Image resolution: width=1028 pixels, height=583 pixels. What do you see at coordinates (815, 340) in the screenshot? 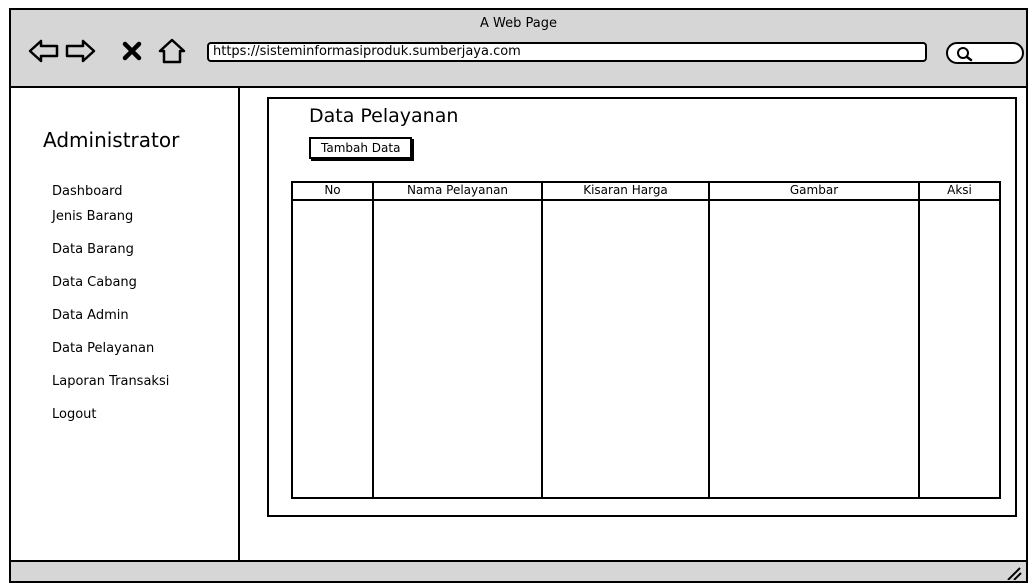
I see `table-column-gambar: Gambar` at bounding box center [815, 340].